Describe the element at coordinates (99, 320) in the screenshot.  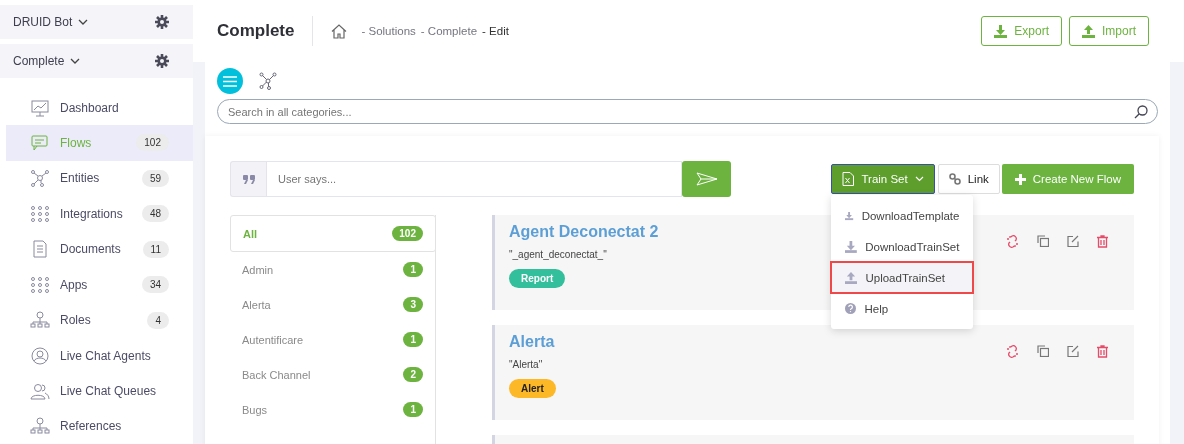
I see `sidebar-item: Roles 4` at that location.